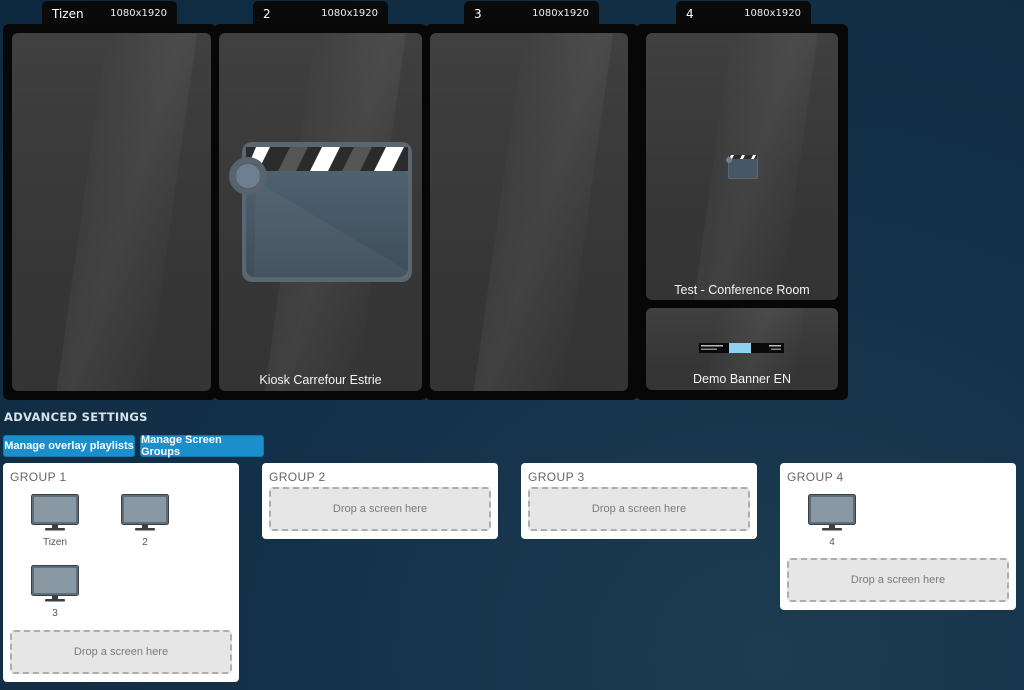 This screenshot has height=690, width=1024. What do you see at coordinates (320, 13) in the screenshot?
I see `screen-tab-2: 2 1080x1920` at bounding box center [320, 13].